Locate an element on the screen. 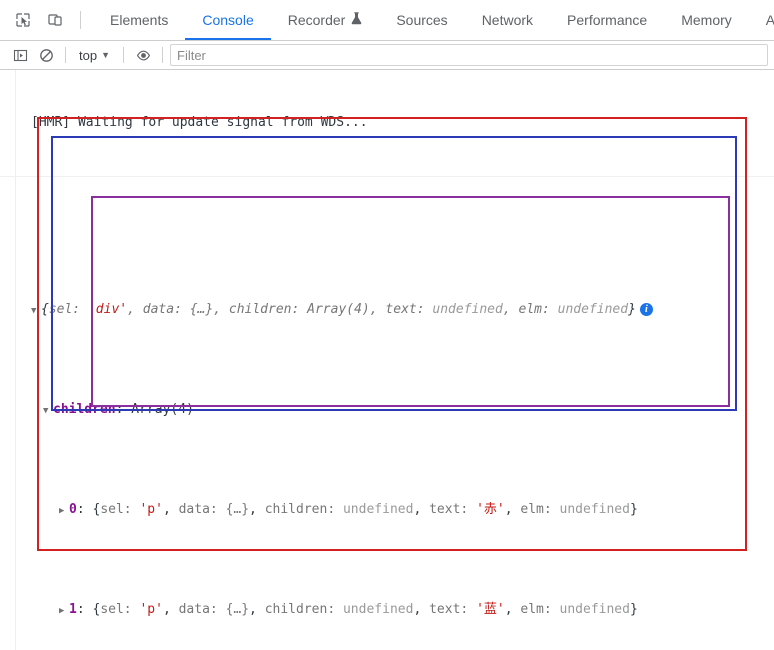 The image size is (774, 650). tab-memory: Memory is located at coordinates (706, 20).